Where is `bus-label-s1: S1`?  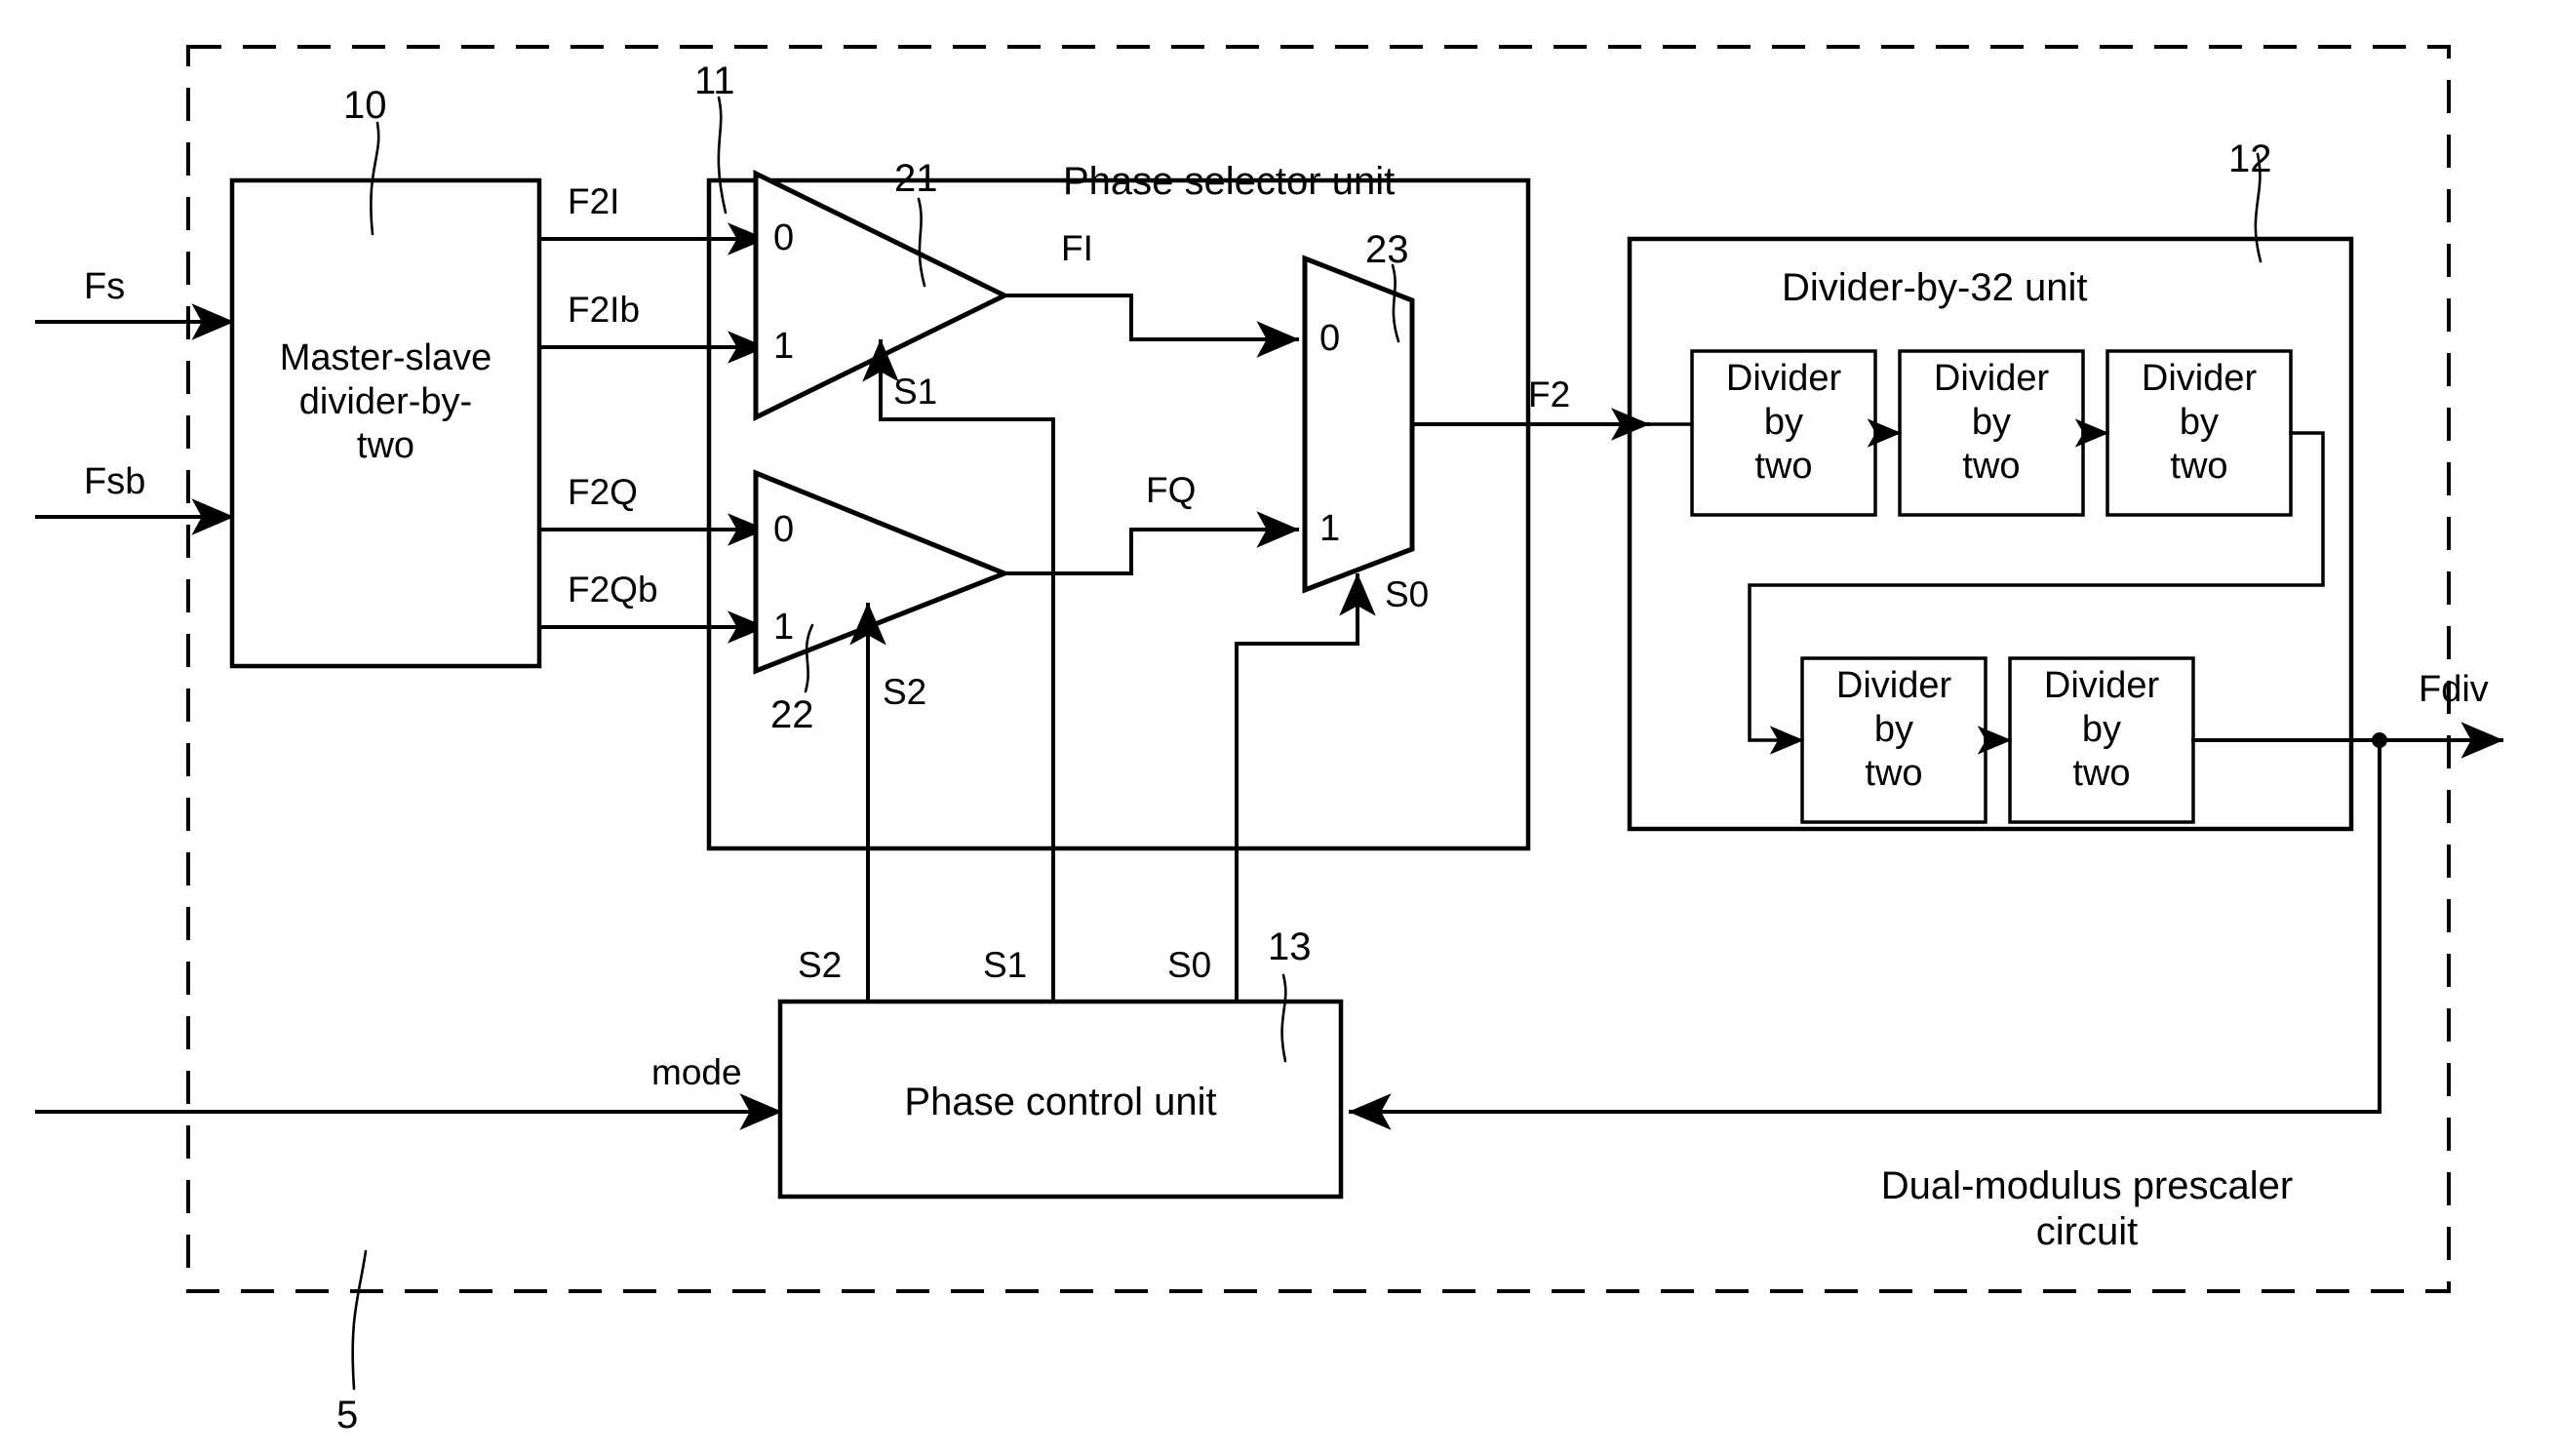
bus-label-s1: S1 is located at coordinates (1005, 965).